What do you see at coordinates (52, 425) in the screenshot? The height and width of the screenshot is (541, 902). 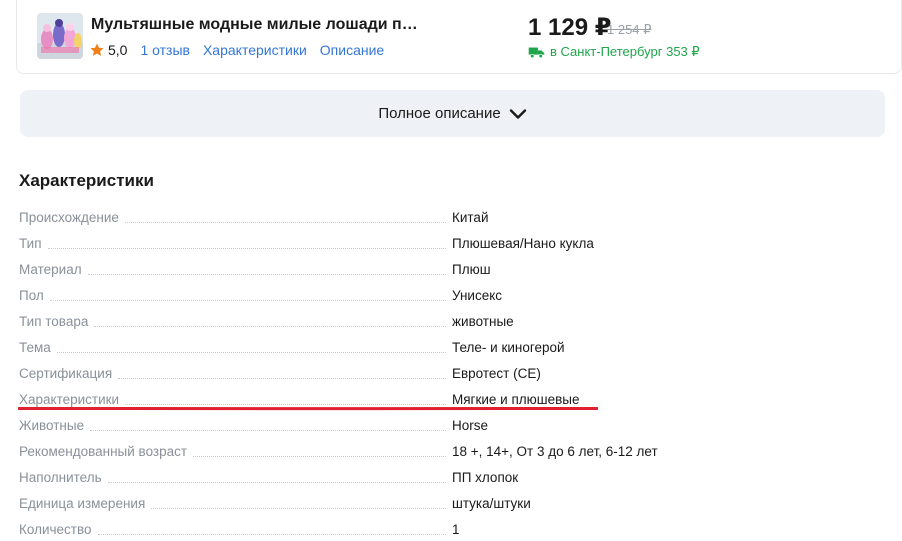 I see `spec-label: Животные` at bounding box center [52, 425].